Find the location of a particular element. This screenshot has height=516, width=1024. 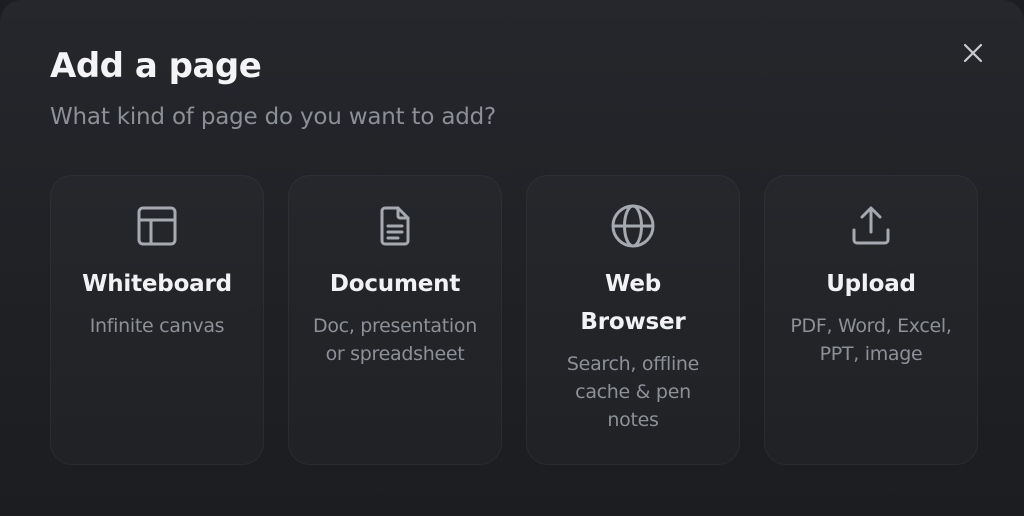

document-icon is located at coordinates (395, 226).